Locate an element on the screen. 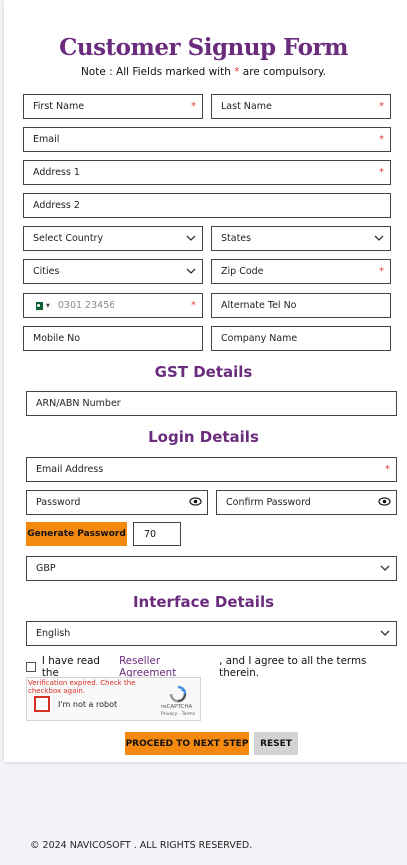  currency-select: GBP is located at coordinates (211, 568).